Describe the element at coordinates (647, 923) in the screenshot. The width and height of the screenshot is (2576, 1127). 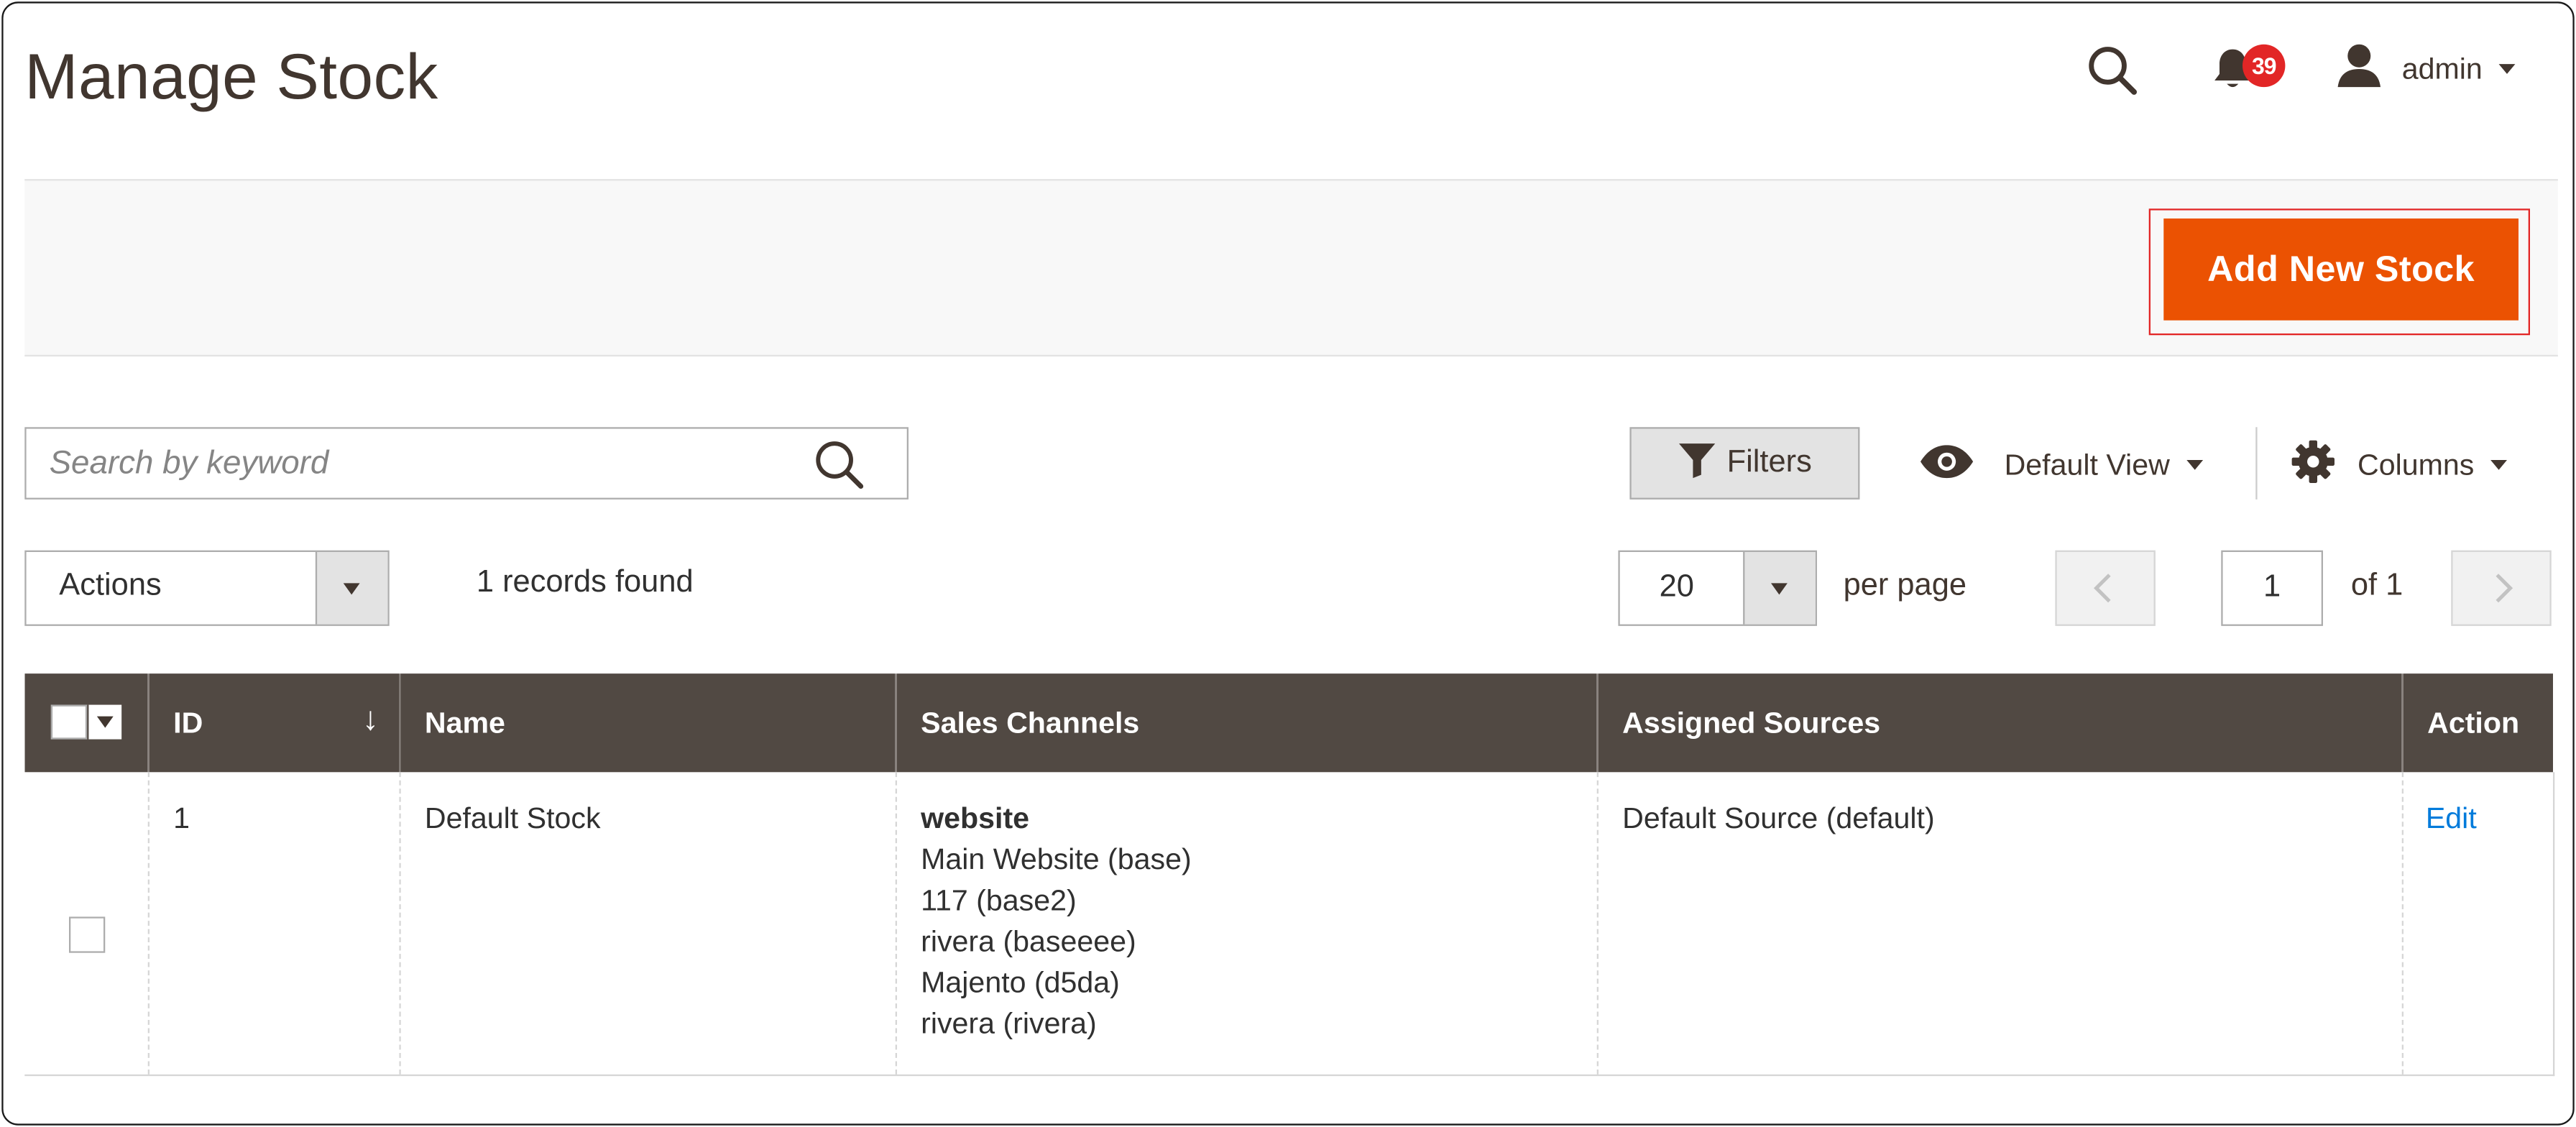
I see `cell-name: Default Stock` at that location.